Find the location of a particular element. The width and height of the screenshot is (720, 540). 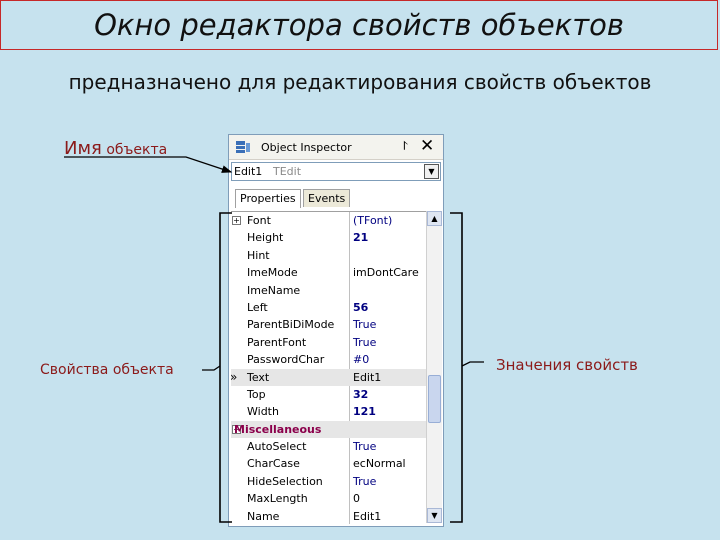

right-bracket is located at coordinates (456, 367).